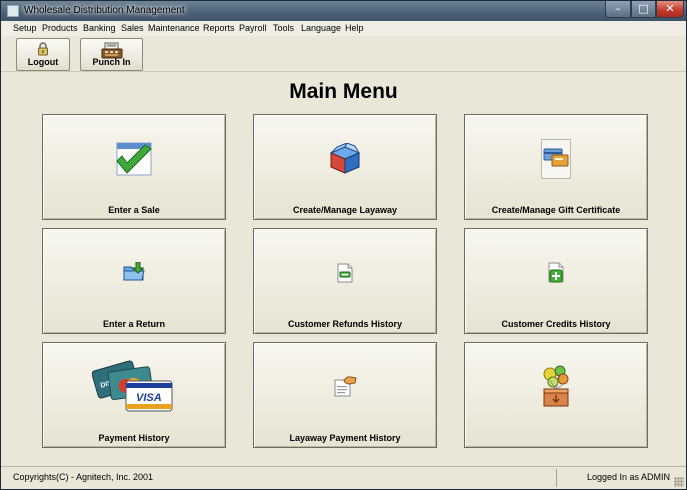 This screenshot has height=490, width=687. I want to click on document-minus-icon, so click(345, 275).